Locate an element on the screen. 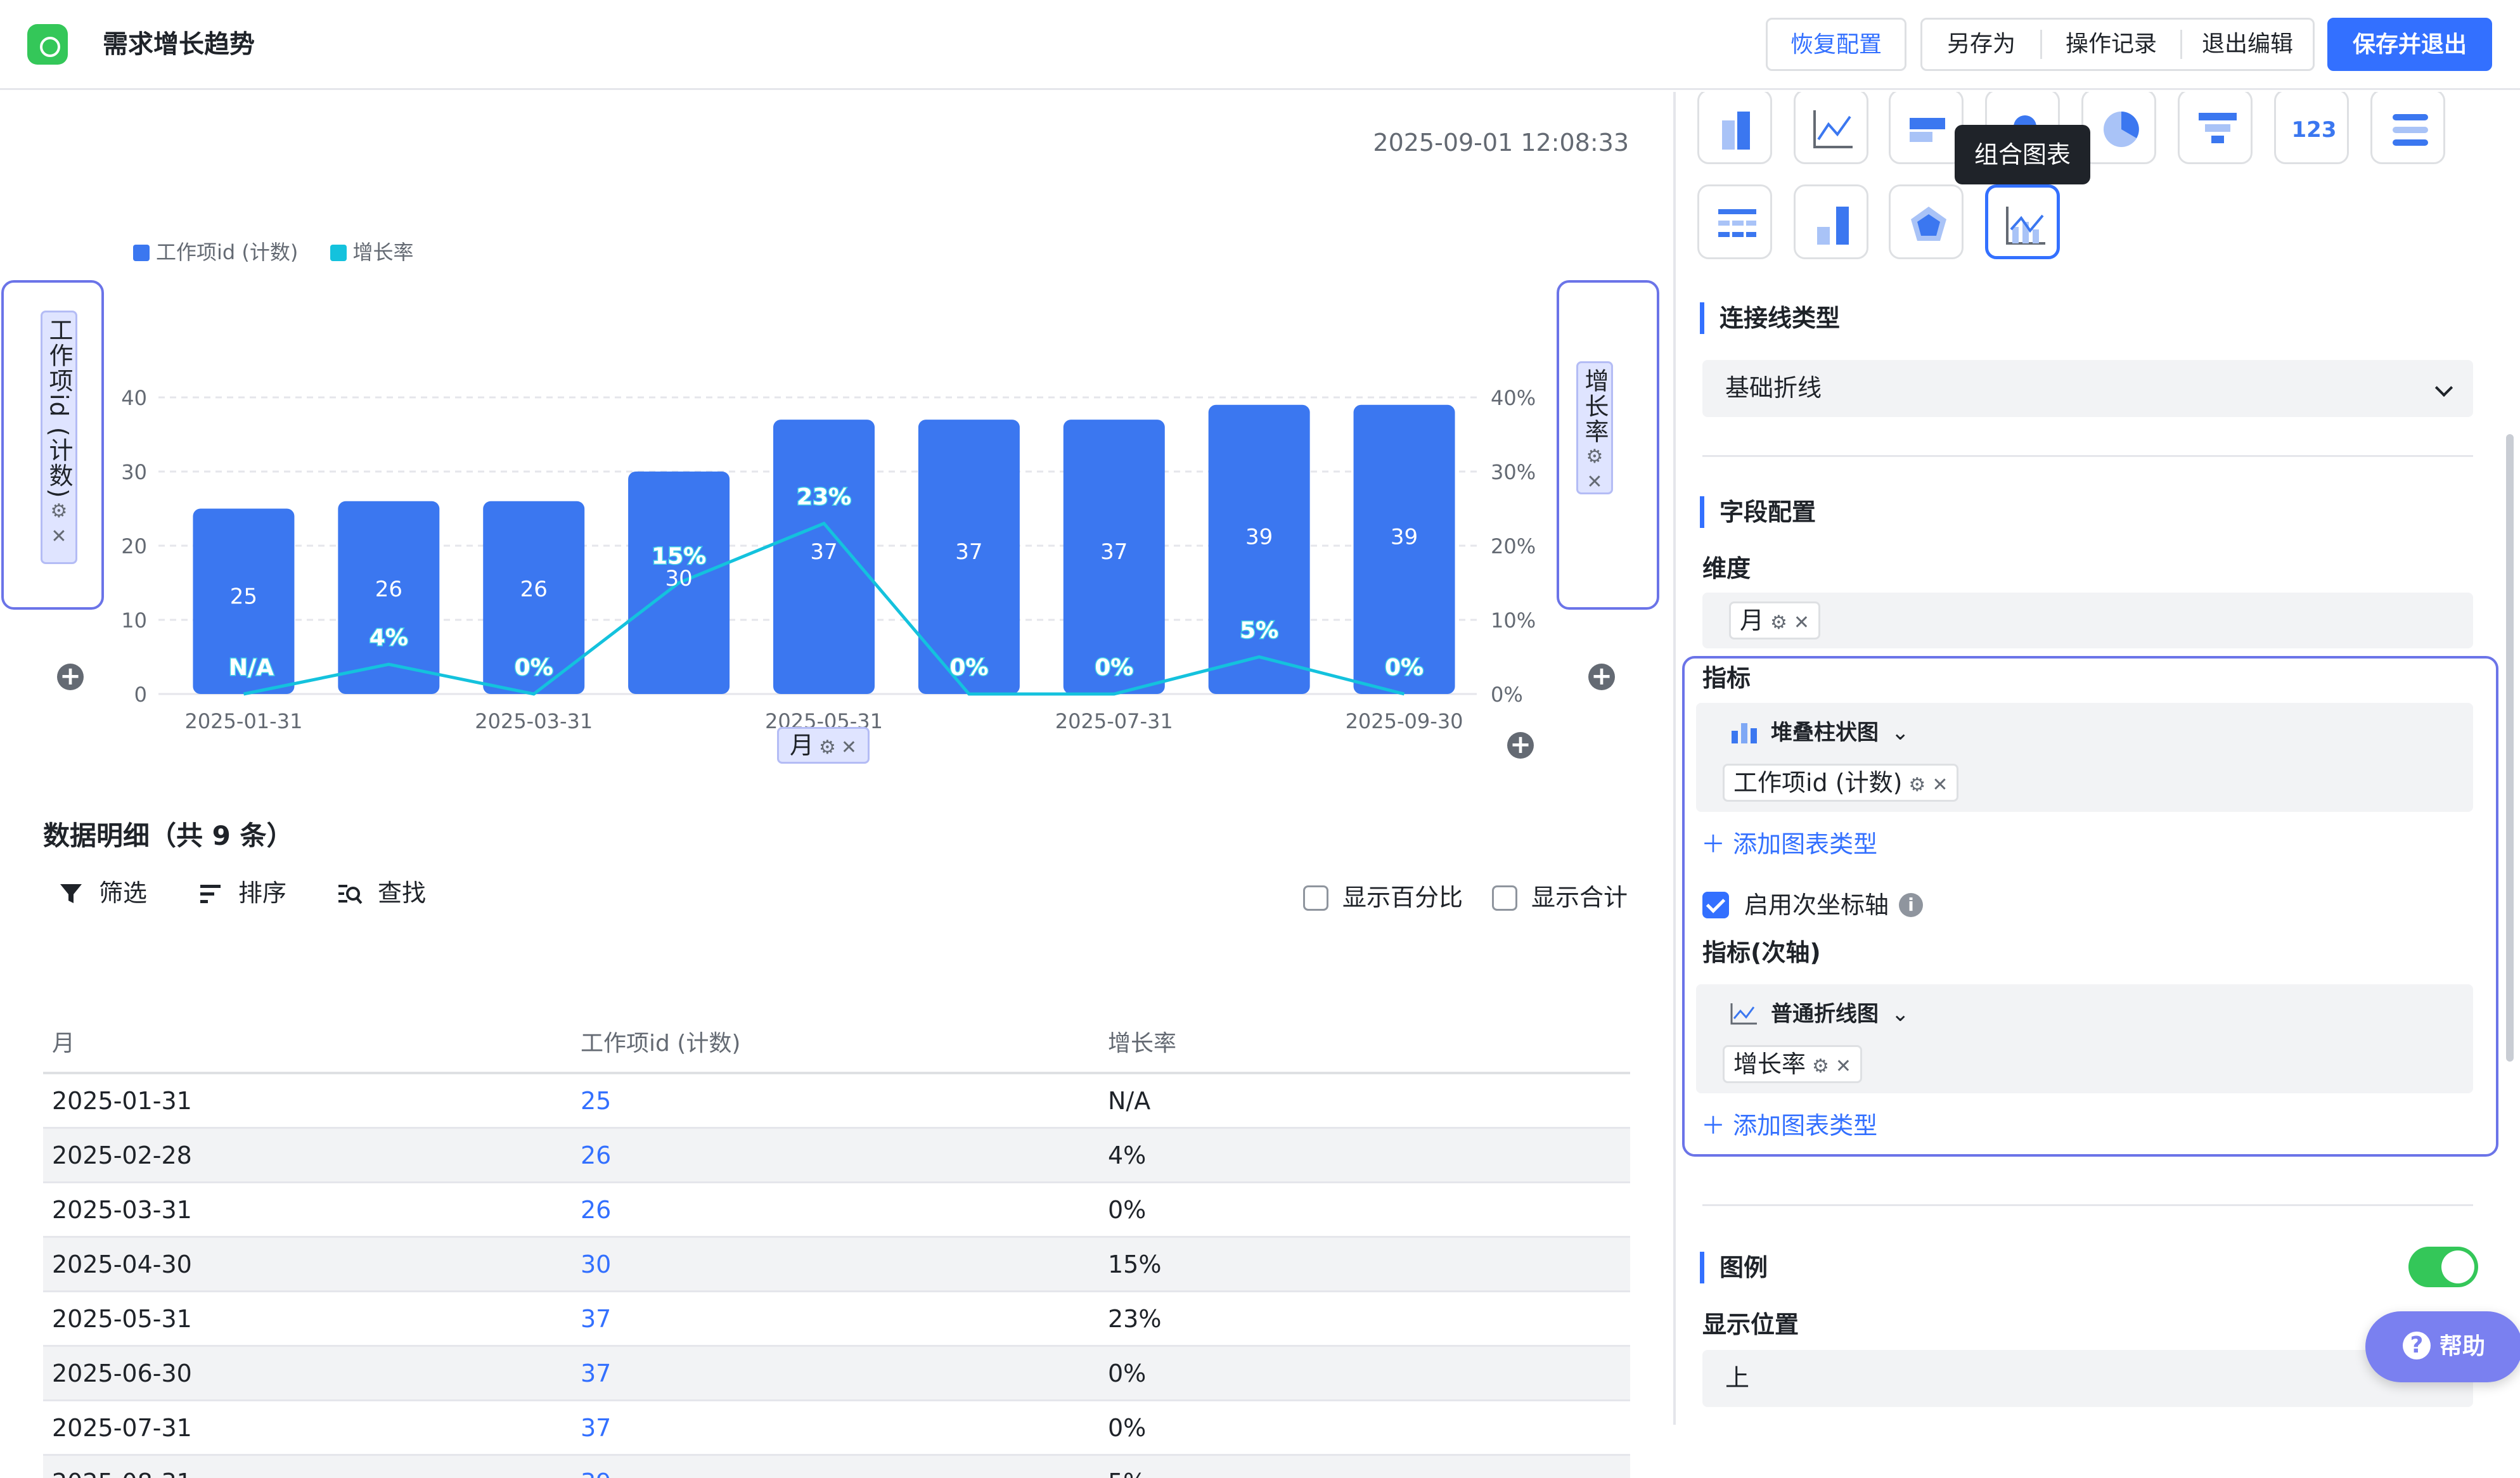 The image size is (2520, 1478). chart-type-bar-button is located at coordinates (1735, 128).